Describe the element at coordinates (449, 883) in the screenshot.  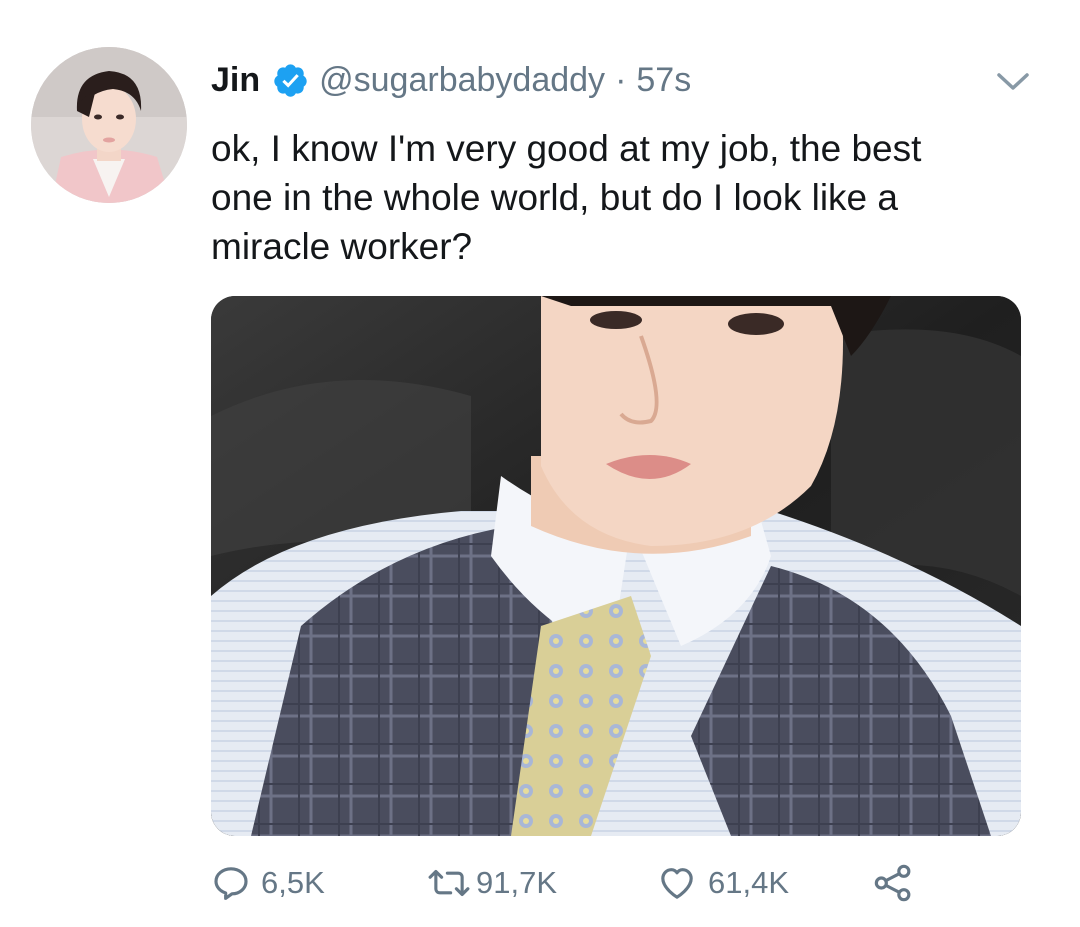
I see `retweet-icon` at that location.